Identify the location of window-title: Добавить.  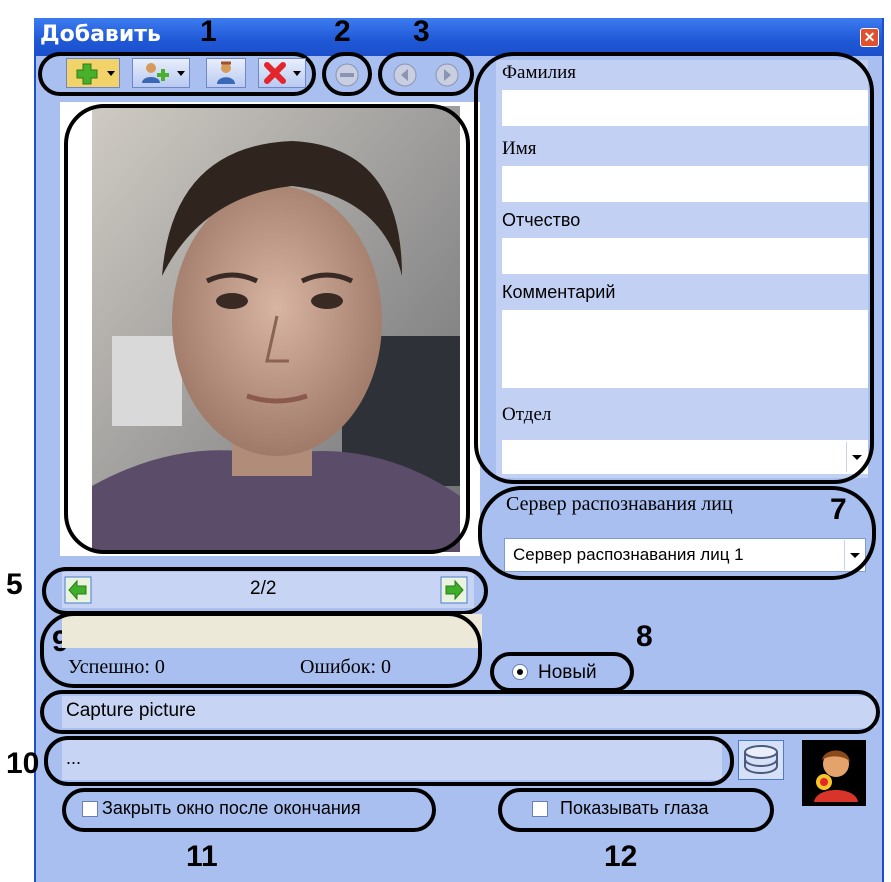
(100, 34).